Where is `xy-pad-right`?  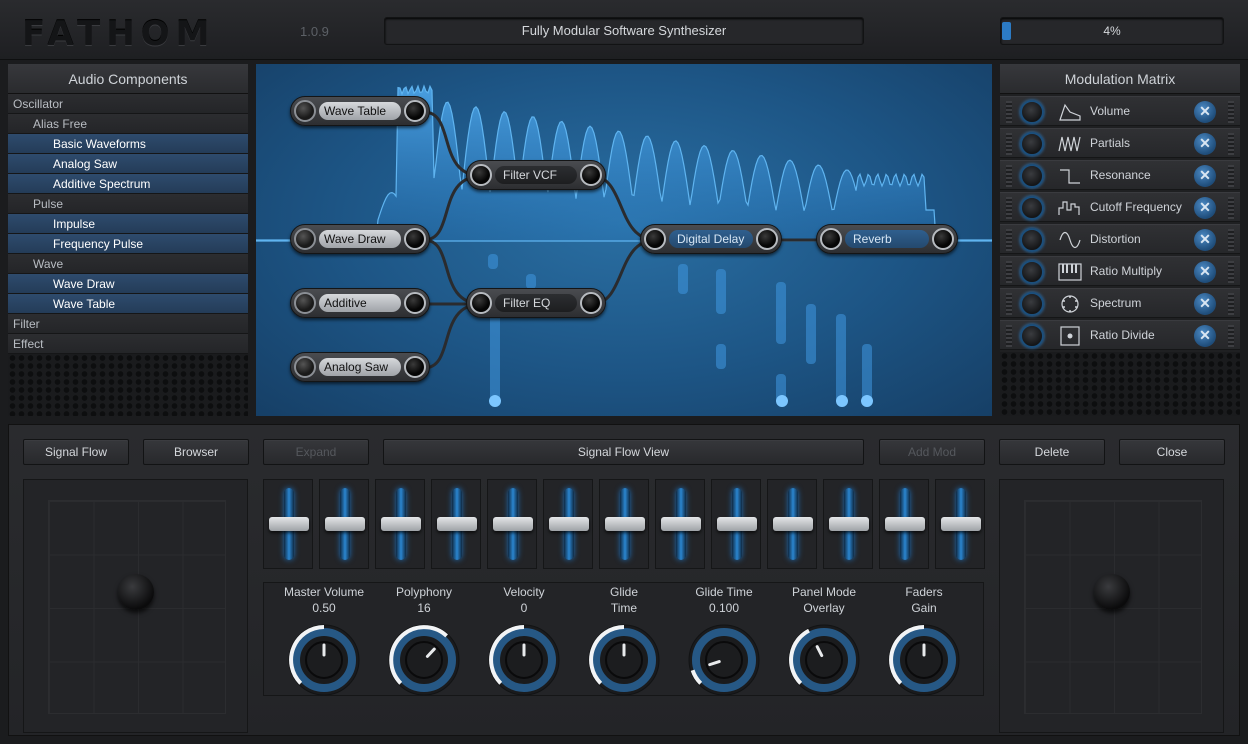
xy-pad-right is located at coordinates (1111, 606).